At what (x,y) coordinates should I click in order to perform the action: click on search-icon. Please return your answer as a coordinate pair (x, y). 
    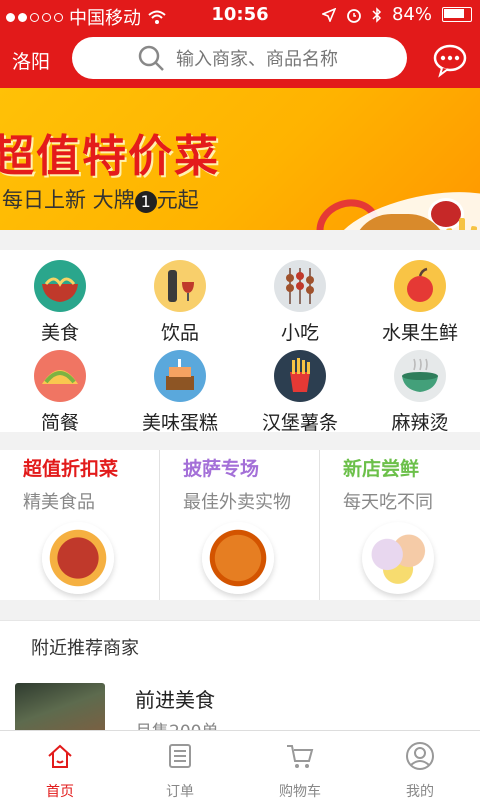
    Looking at the image, I should click on (151, 58).